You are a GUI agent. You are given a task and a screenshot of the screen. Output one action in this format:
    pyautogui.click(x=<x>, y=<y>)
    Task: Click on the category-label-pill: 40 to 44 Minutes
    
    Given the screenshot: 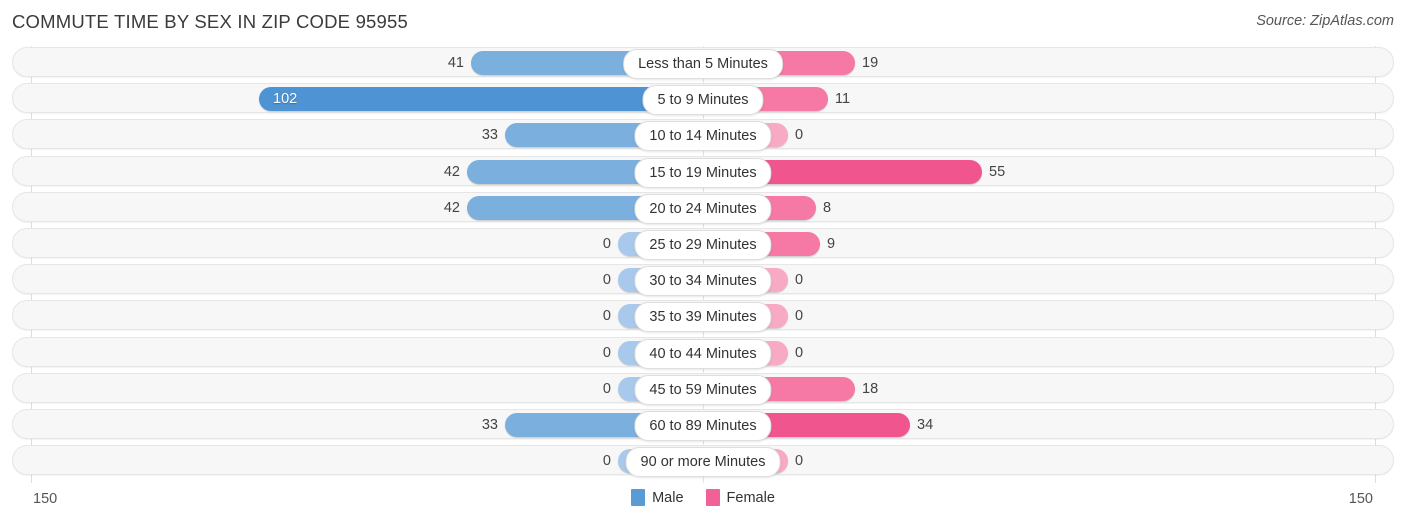 What is the action you would take?
    pyautogui.click(x=703, y=353)
    